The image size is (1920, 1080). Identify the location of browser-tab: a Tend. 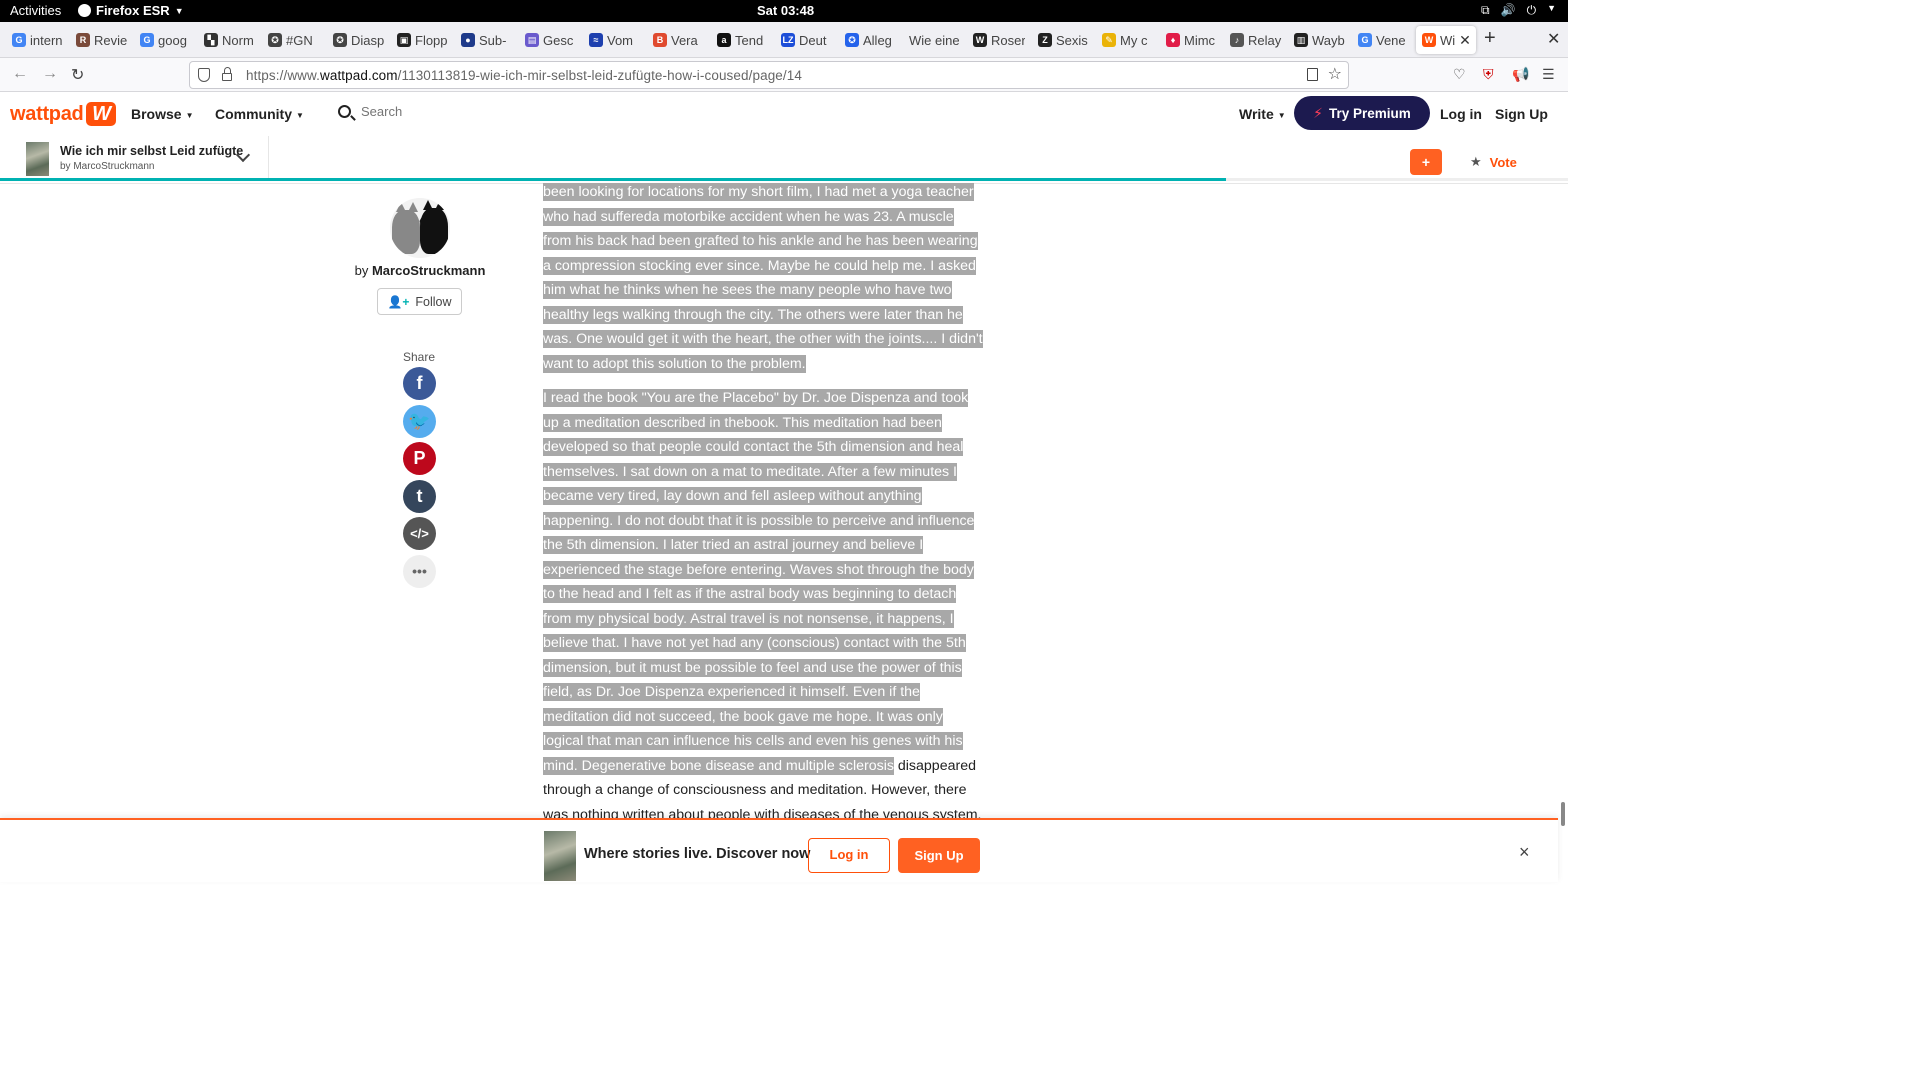
(740, 40).